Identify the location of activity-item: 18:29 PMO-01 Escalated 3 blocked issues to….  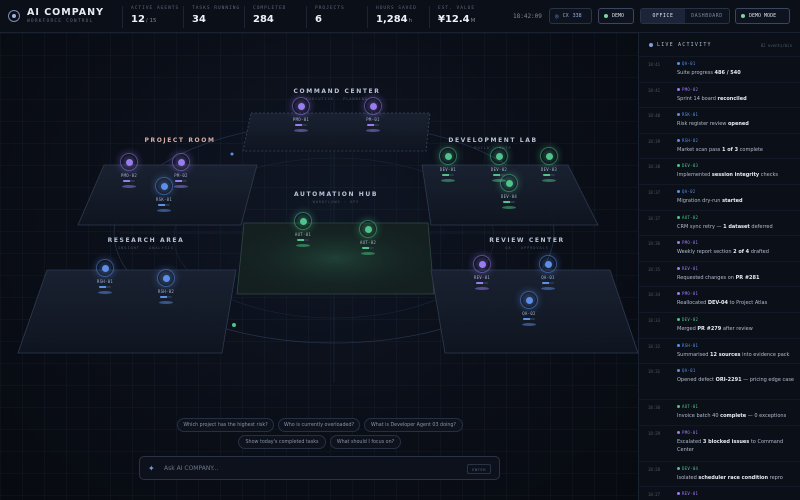
(719, 442).